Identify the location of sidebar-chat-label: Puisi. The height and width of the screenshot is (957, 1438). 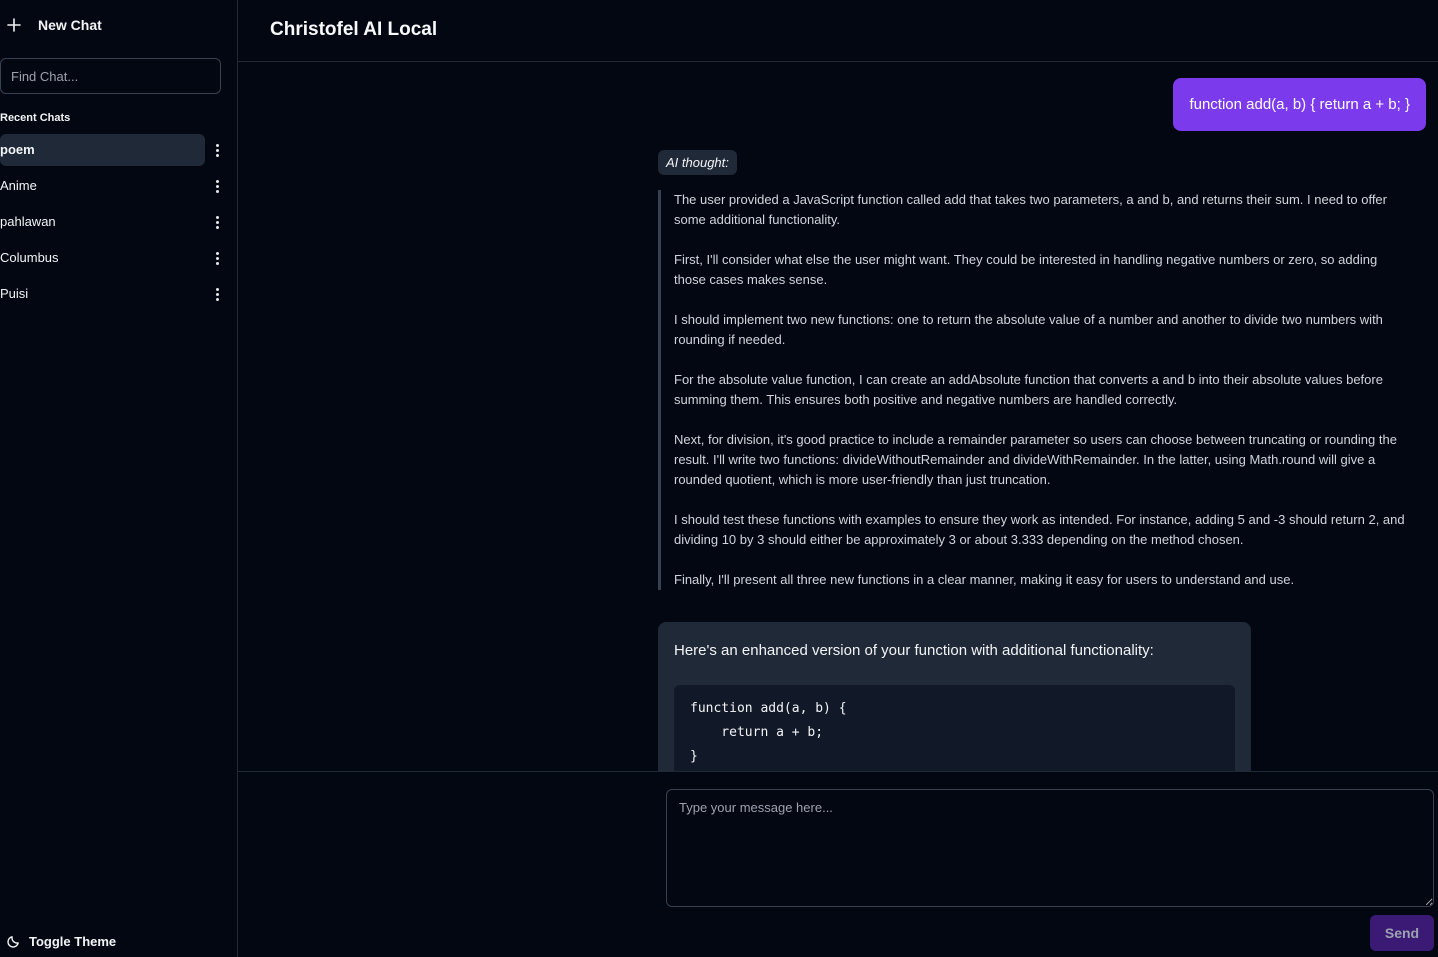
(14, 293).